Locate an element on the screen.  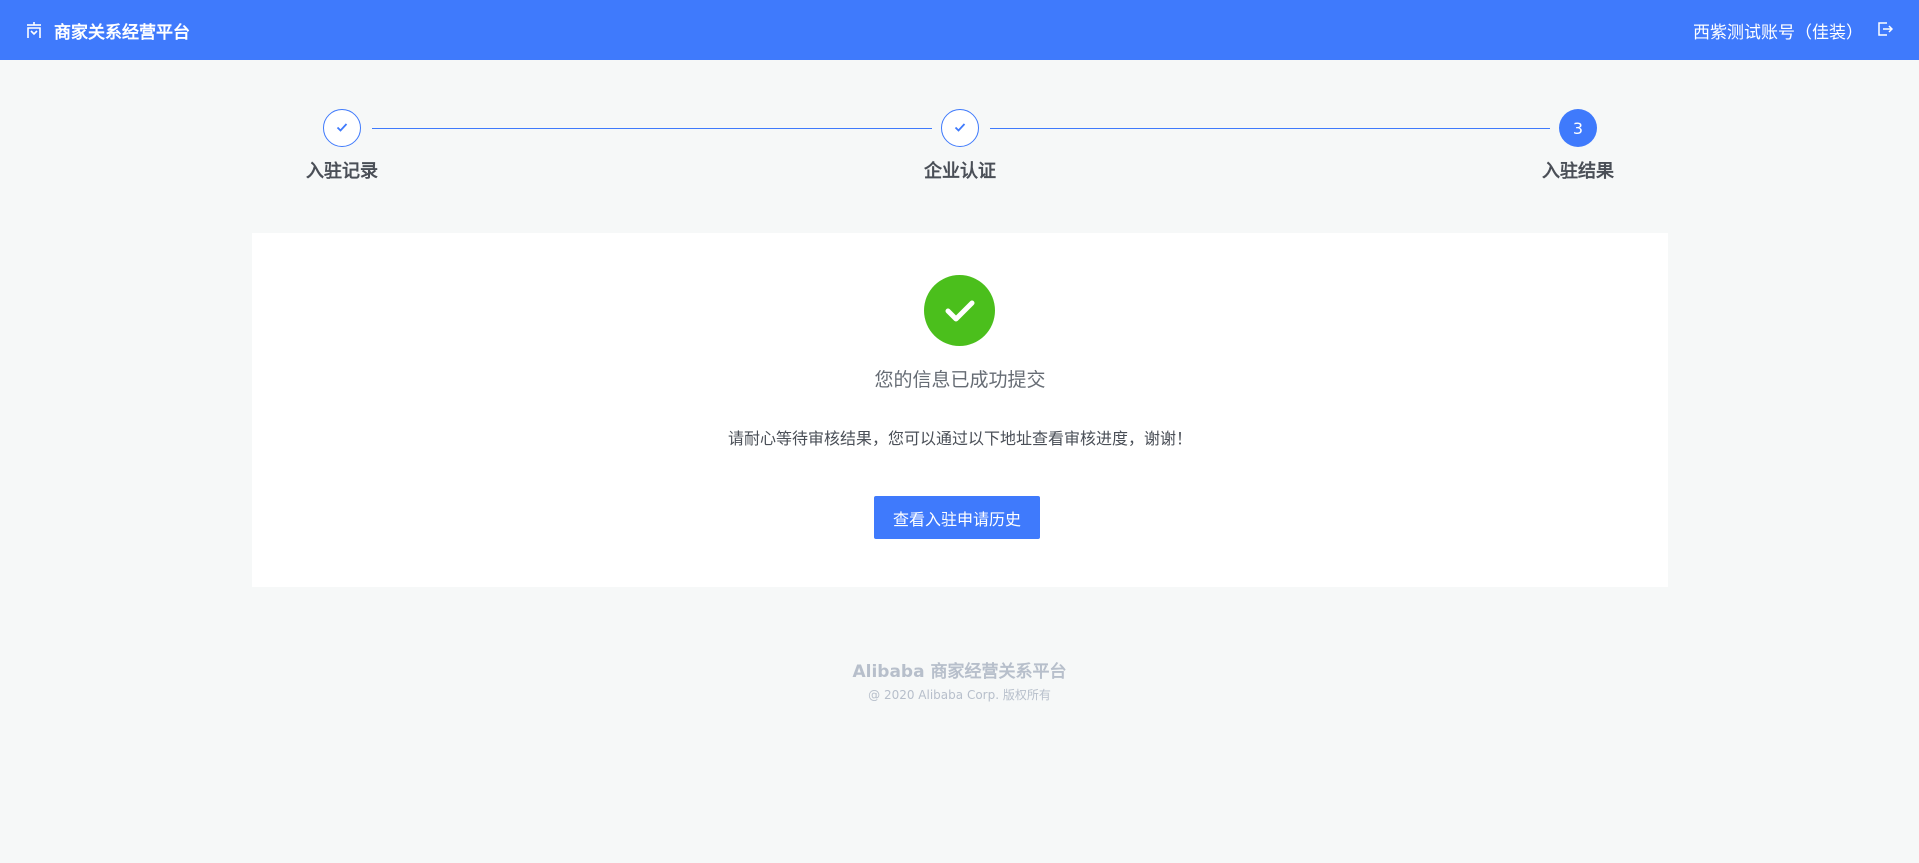
success-check-icon is located at coordinates (959, 310).